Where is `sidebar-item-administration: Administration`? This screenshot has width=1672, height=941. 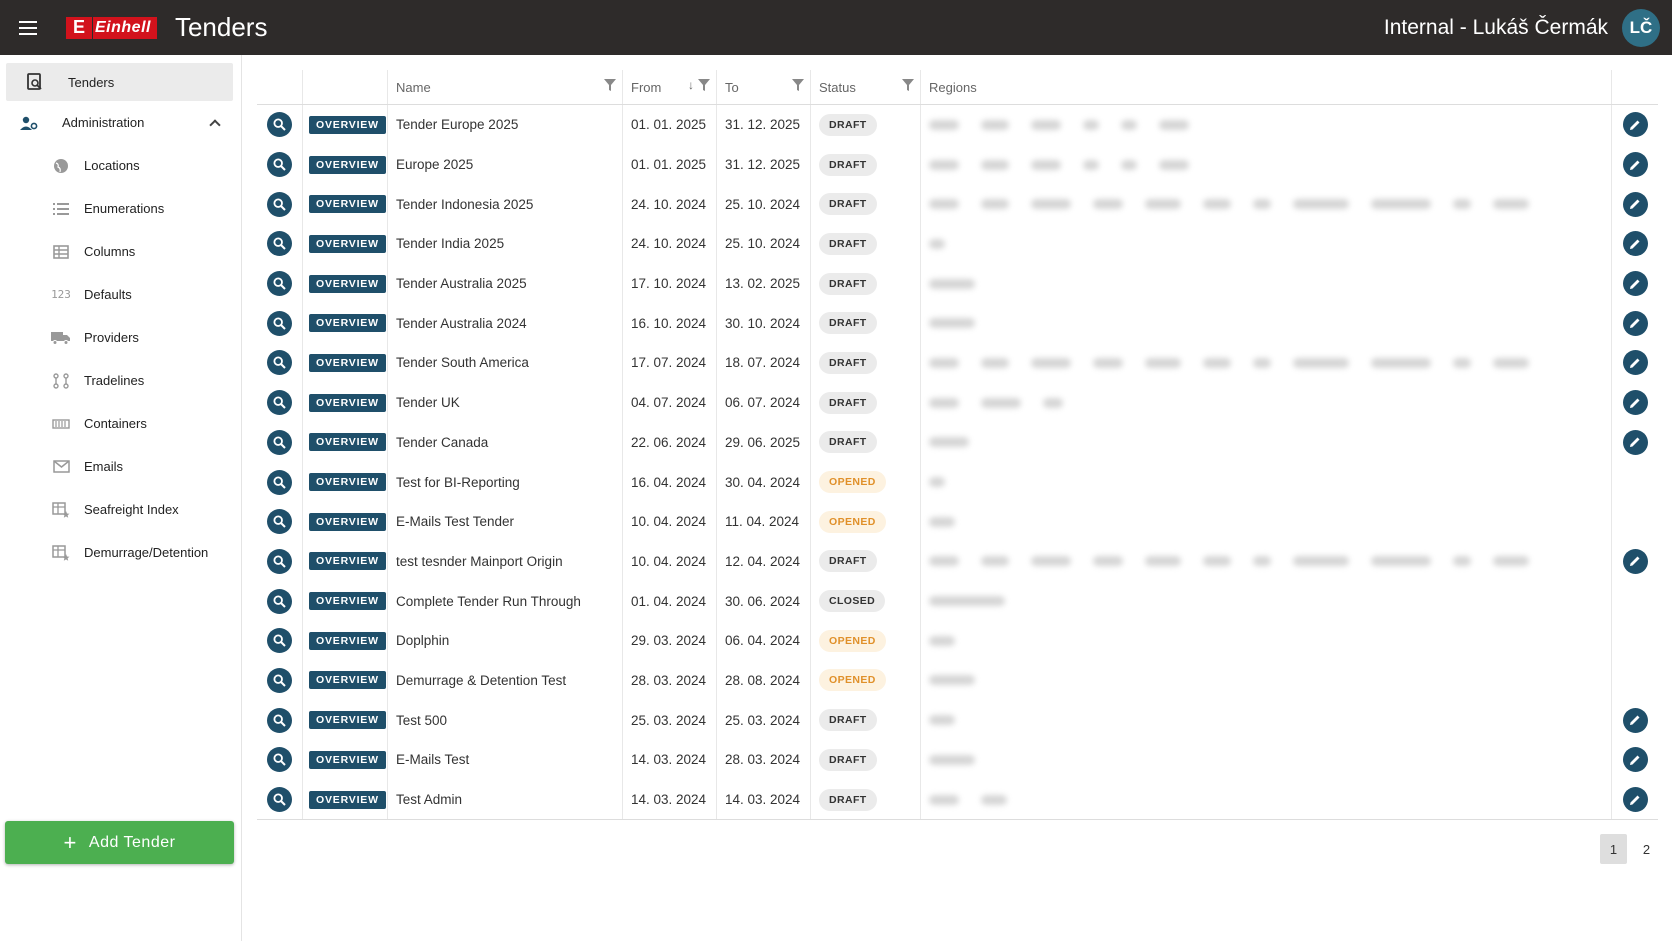 sidebar-item-administration: Administration is located at coordinates (120, 122).